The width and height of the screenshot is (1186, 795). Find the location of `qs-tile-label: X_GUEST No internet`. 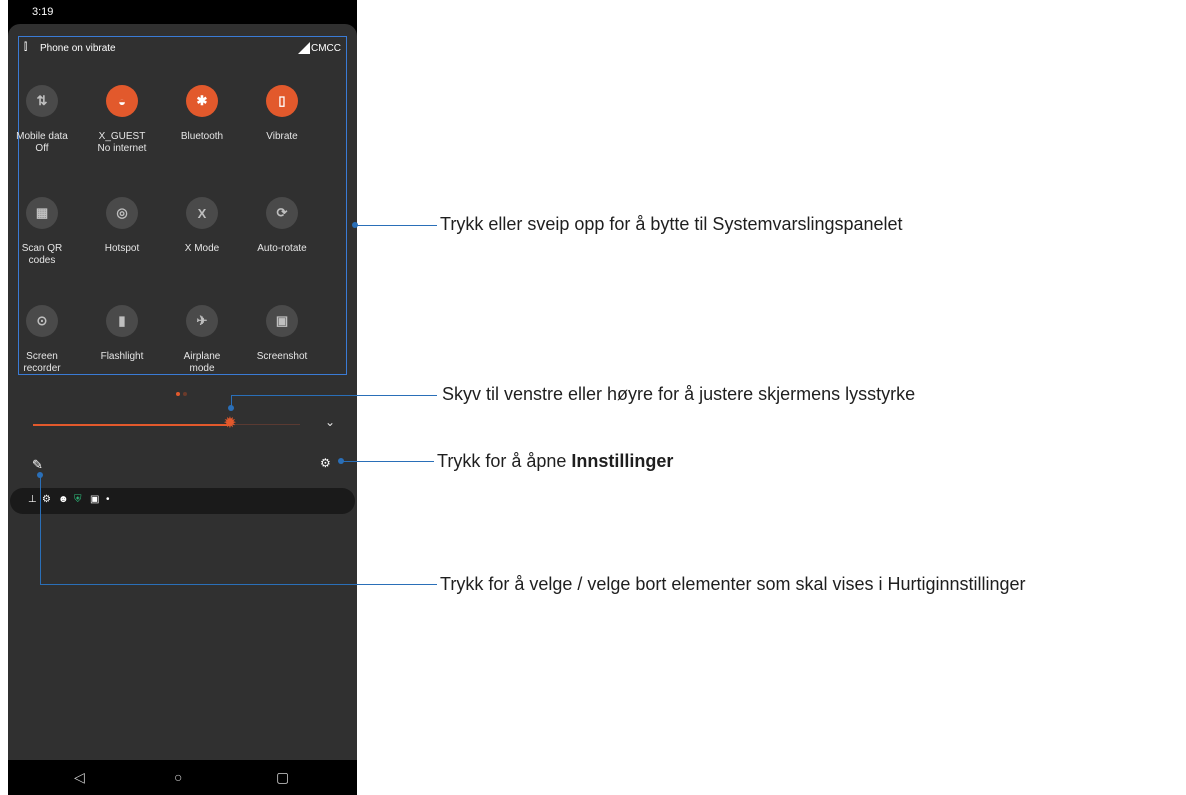

qs-tile-label: X_GUEST No internet is located at coordinates (122, 142).